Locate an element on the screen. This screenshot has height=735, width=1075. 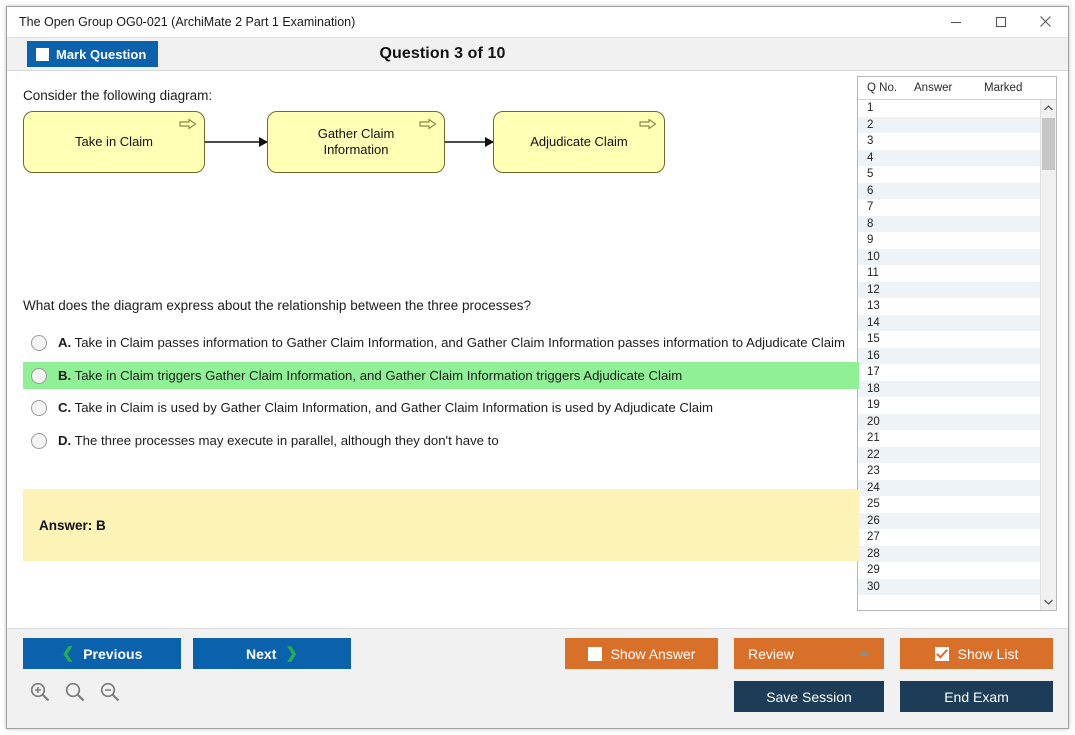
radio-icon-a is located at coordinates (39, 343).